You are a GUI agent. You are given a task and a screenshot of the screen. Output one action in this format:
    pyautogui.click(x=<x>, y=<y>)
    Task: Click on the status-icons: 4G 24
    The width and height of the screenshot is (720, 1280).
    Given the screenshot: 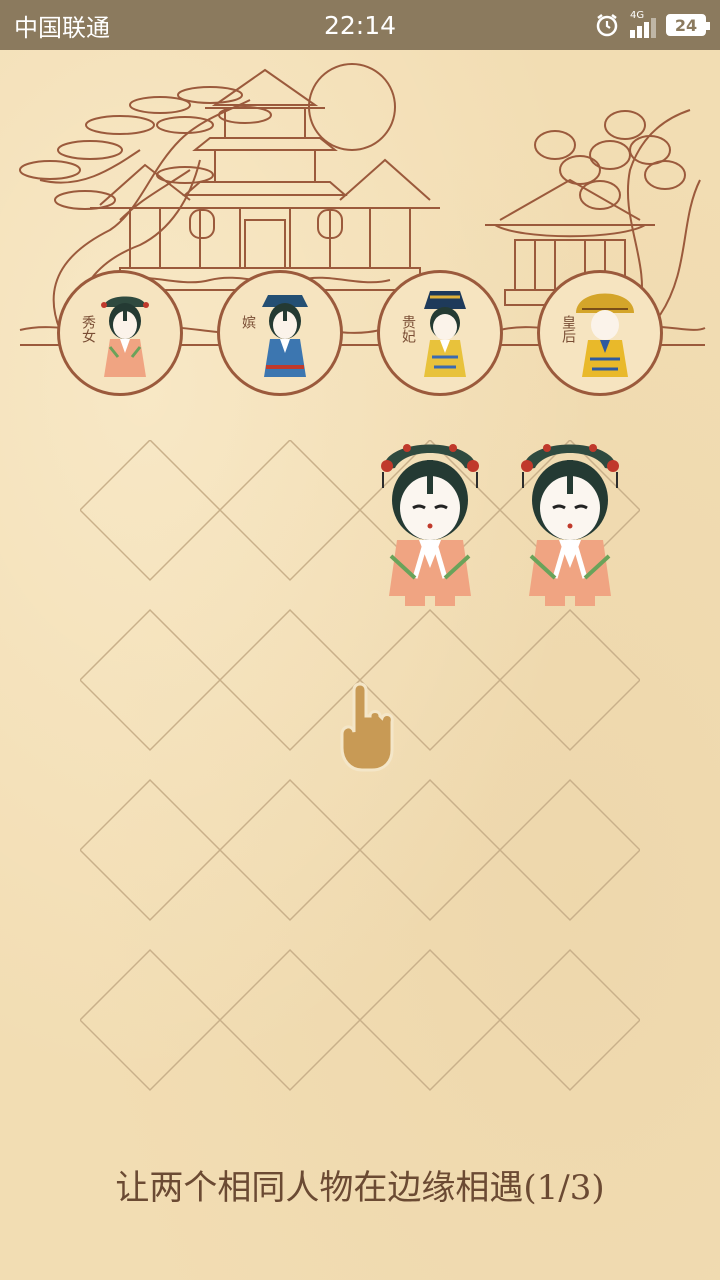 What is the action you would take?
    pyautogui.click(x=608, y=24)
    